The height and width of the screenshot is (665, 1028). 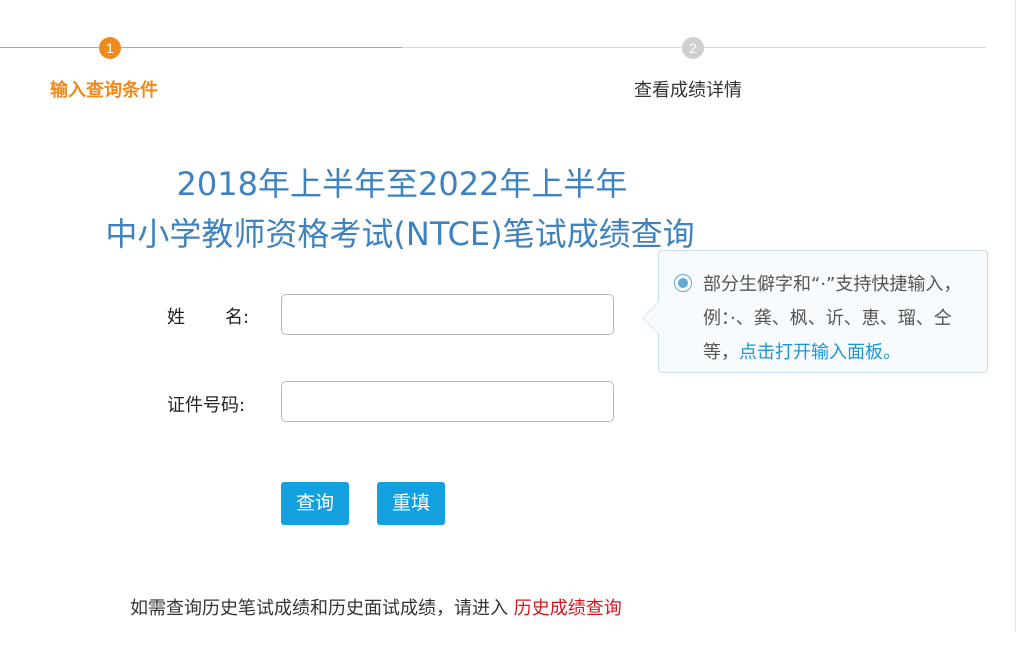 What do you see at coordinates (820, 352) in the screenshot?
I see `open-input-panel-link: 点击打开输入面板。` at bounding box center [820, 352].